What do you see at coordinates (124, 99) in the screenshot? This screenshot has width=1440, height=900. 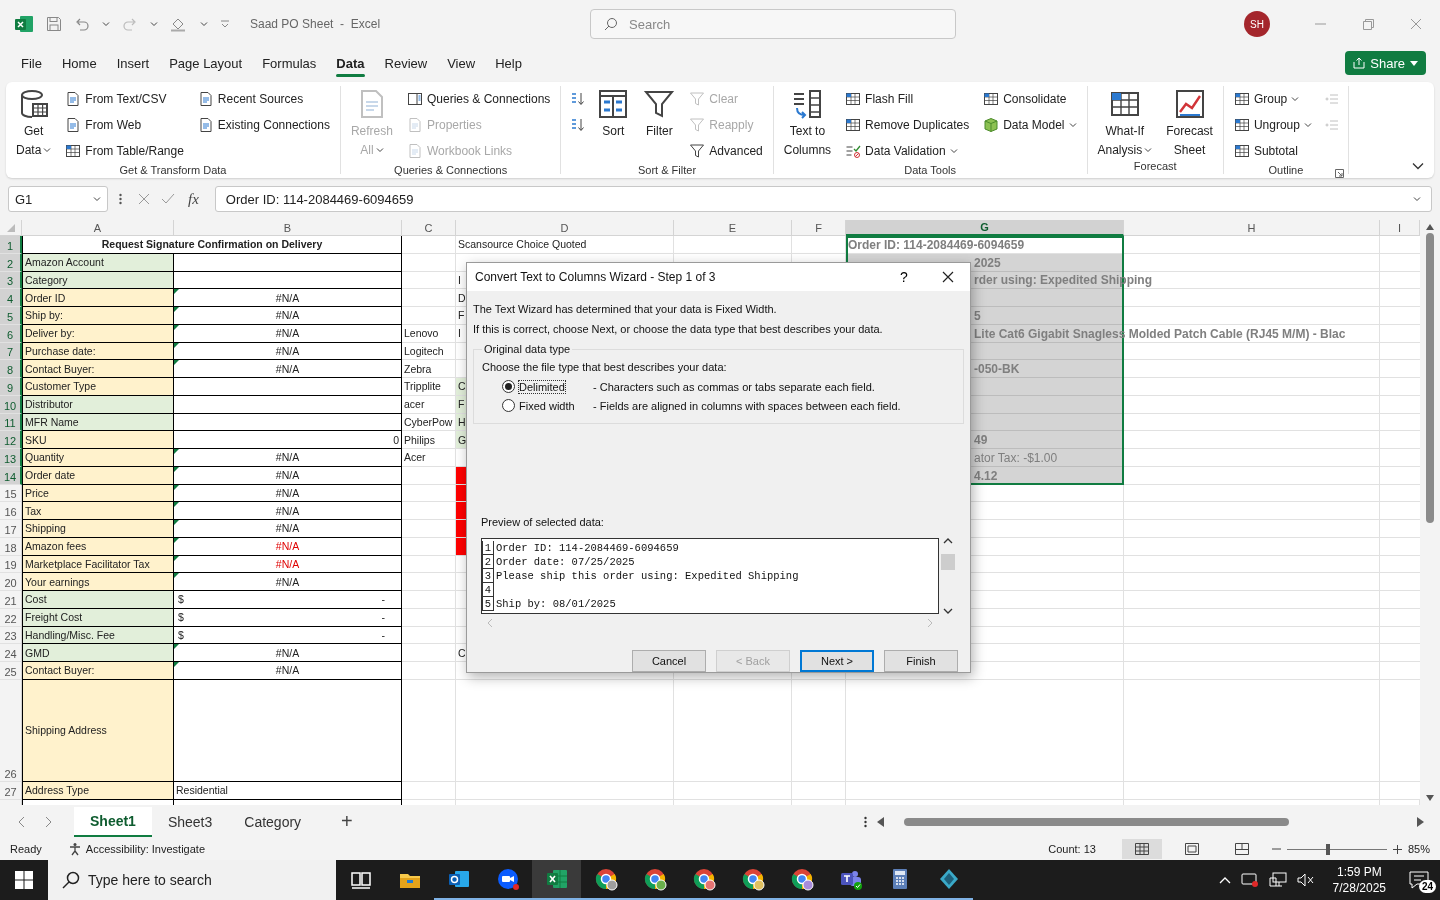 I see `ribbon-button: From Text/CSV` at bounding box center [124, 99].